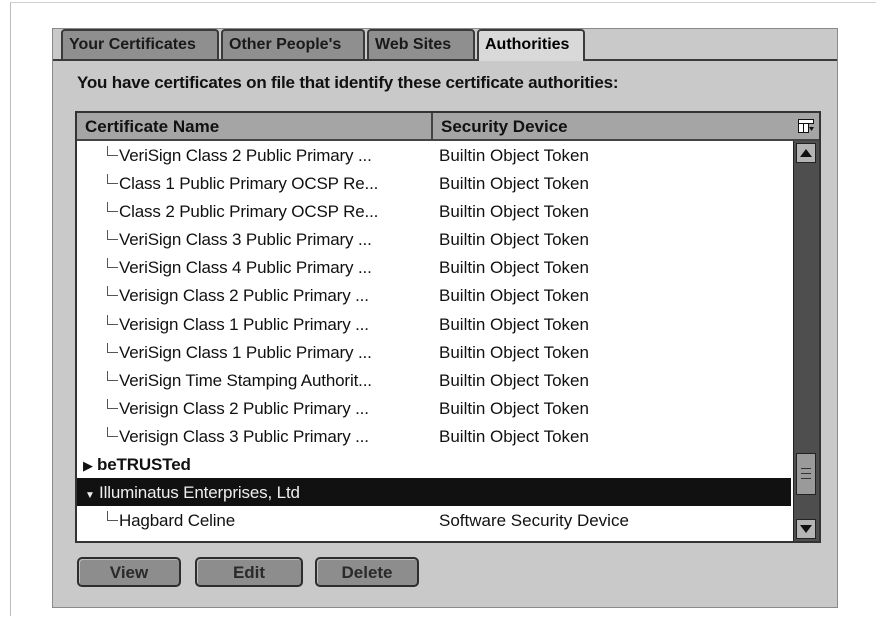 The height and width of the screenshot is (618, 877). Describe the element at coordinates (293, 44) in the screenshot. I see `tab-other-peoples: Other People's` at that location.